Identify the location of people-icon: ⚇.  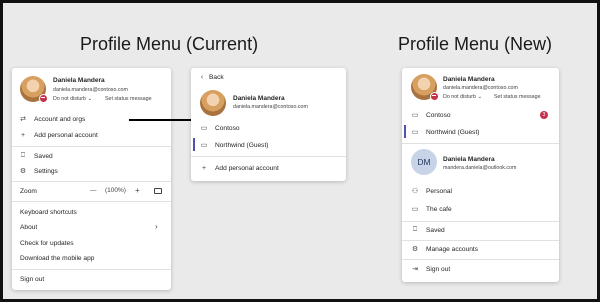
(415, 191).